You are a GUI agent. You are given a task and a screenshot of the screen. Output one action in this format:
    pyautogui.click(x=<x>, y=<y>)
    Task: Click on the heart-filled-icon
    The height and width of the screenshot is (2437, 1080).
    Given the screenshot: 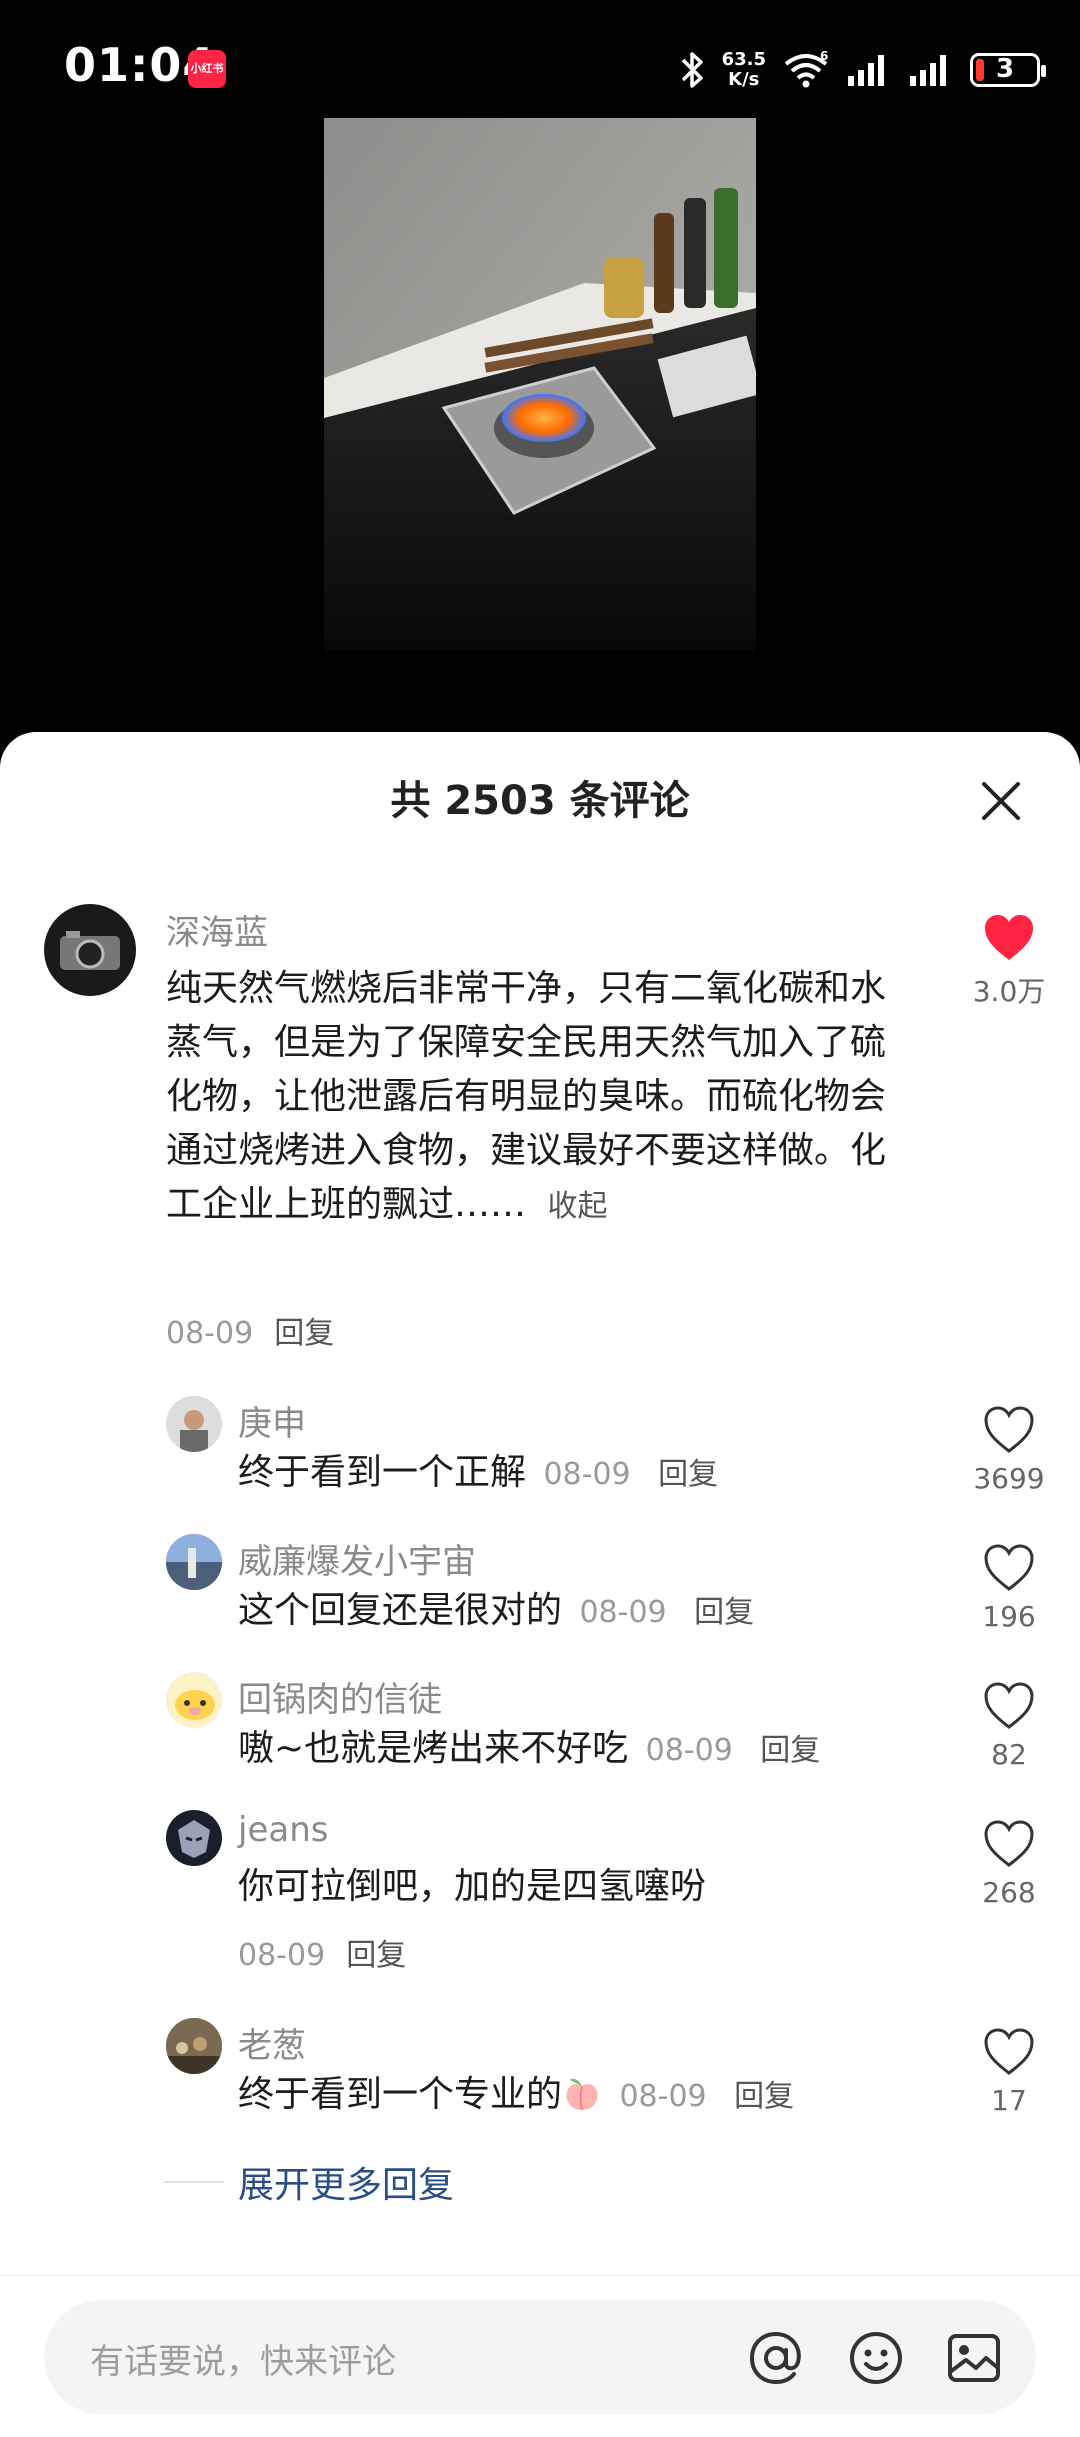 What is the action you would take?
    pyautogui.click(x=1009, y=937)
    